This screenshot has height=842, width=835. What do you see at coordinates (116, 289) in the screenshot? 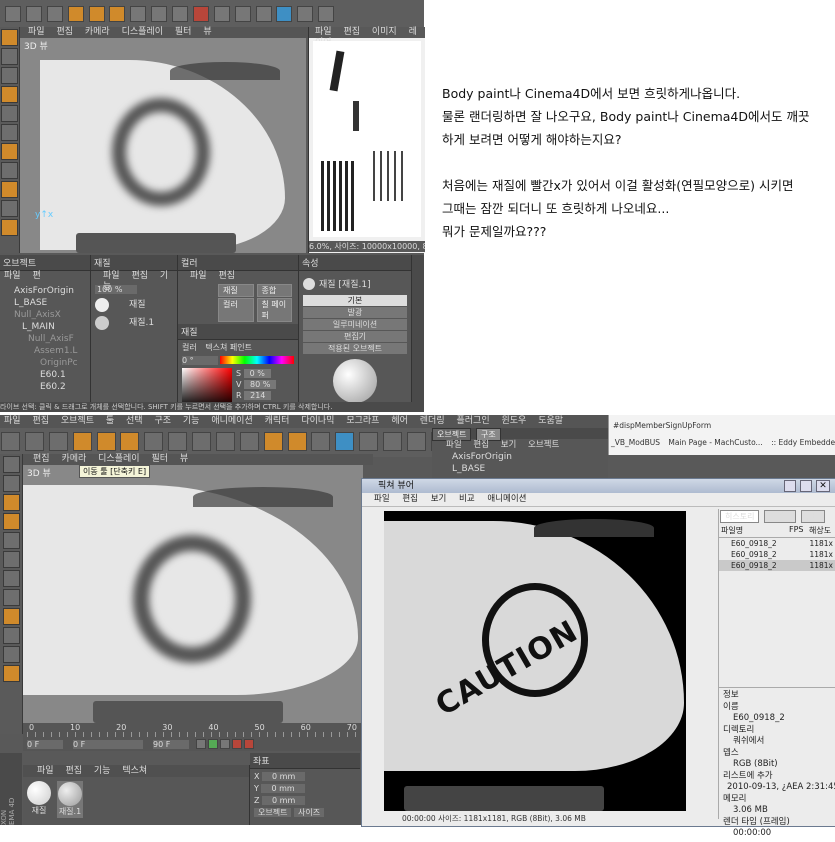
I see `zoom-field: 100 %` at bounding box center [116, 289].